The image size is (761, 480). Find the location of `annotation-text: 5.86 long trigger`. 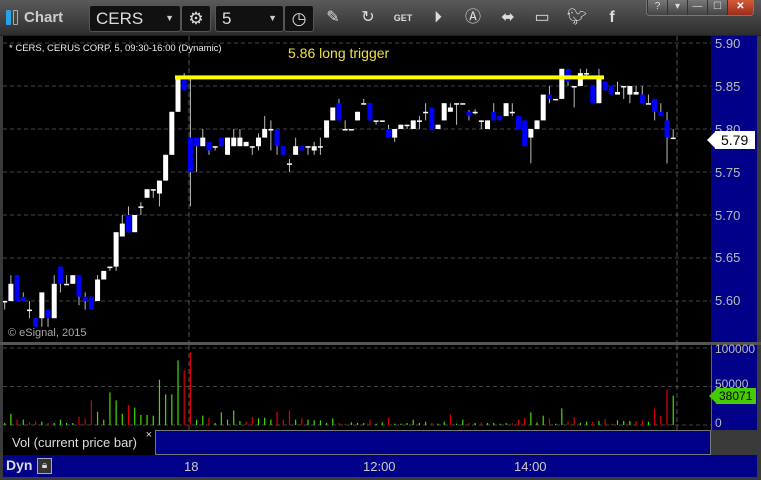

annotation-text: 5.86 long trigger is located at coordinates (338, 53).